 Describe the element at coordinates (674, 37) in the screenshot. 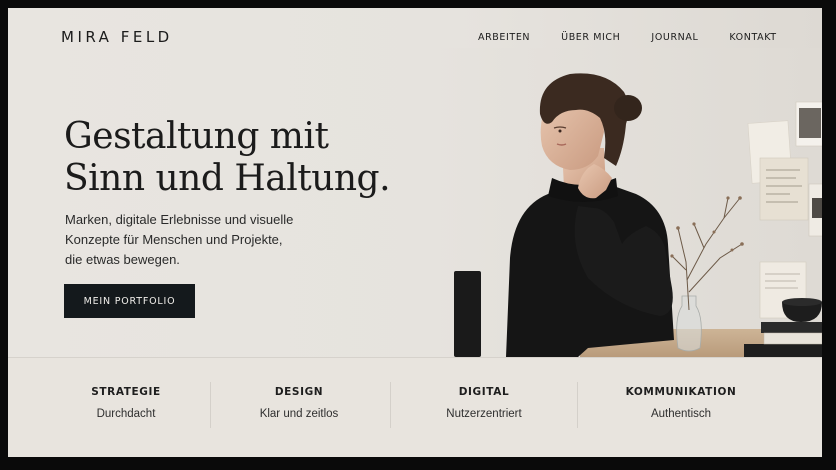

I see `nav-item-journal: JOURNAL` at that location.